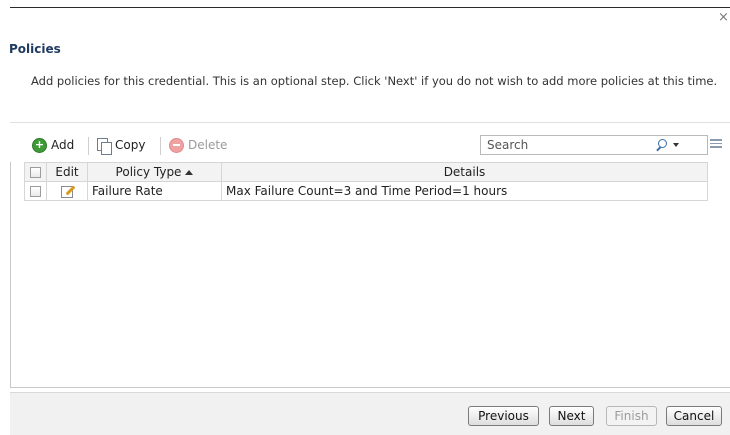  Describe the element at coordinates (464, 172) in the screenshot. I see `column-header-details: Details` at that location.